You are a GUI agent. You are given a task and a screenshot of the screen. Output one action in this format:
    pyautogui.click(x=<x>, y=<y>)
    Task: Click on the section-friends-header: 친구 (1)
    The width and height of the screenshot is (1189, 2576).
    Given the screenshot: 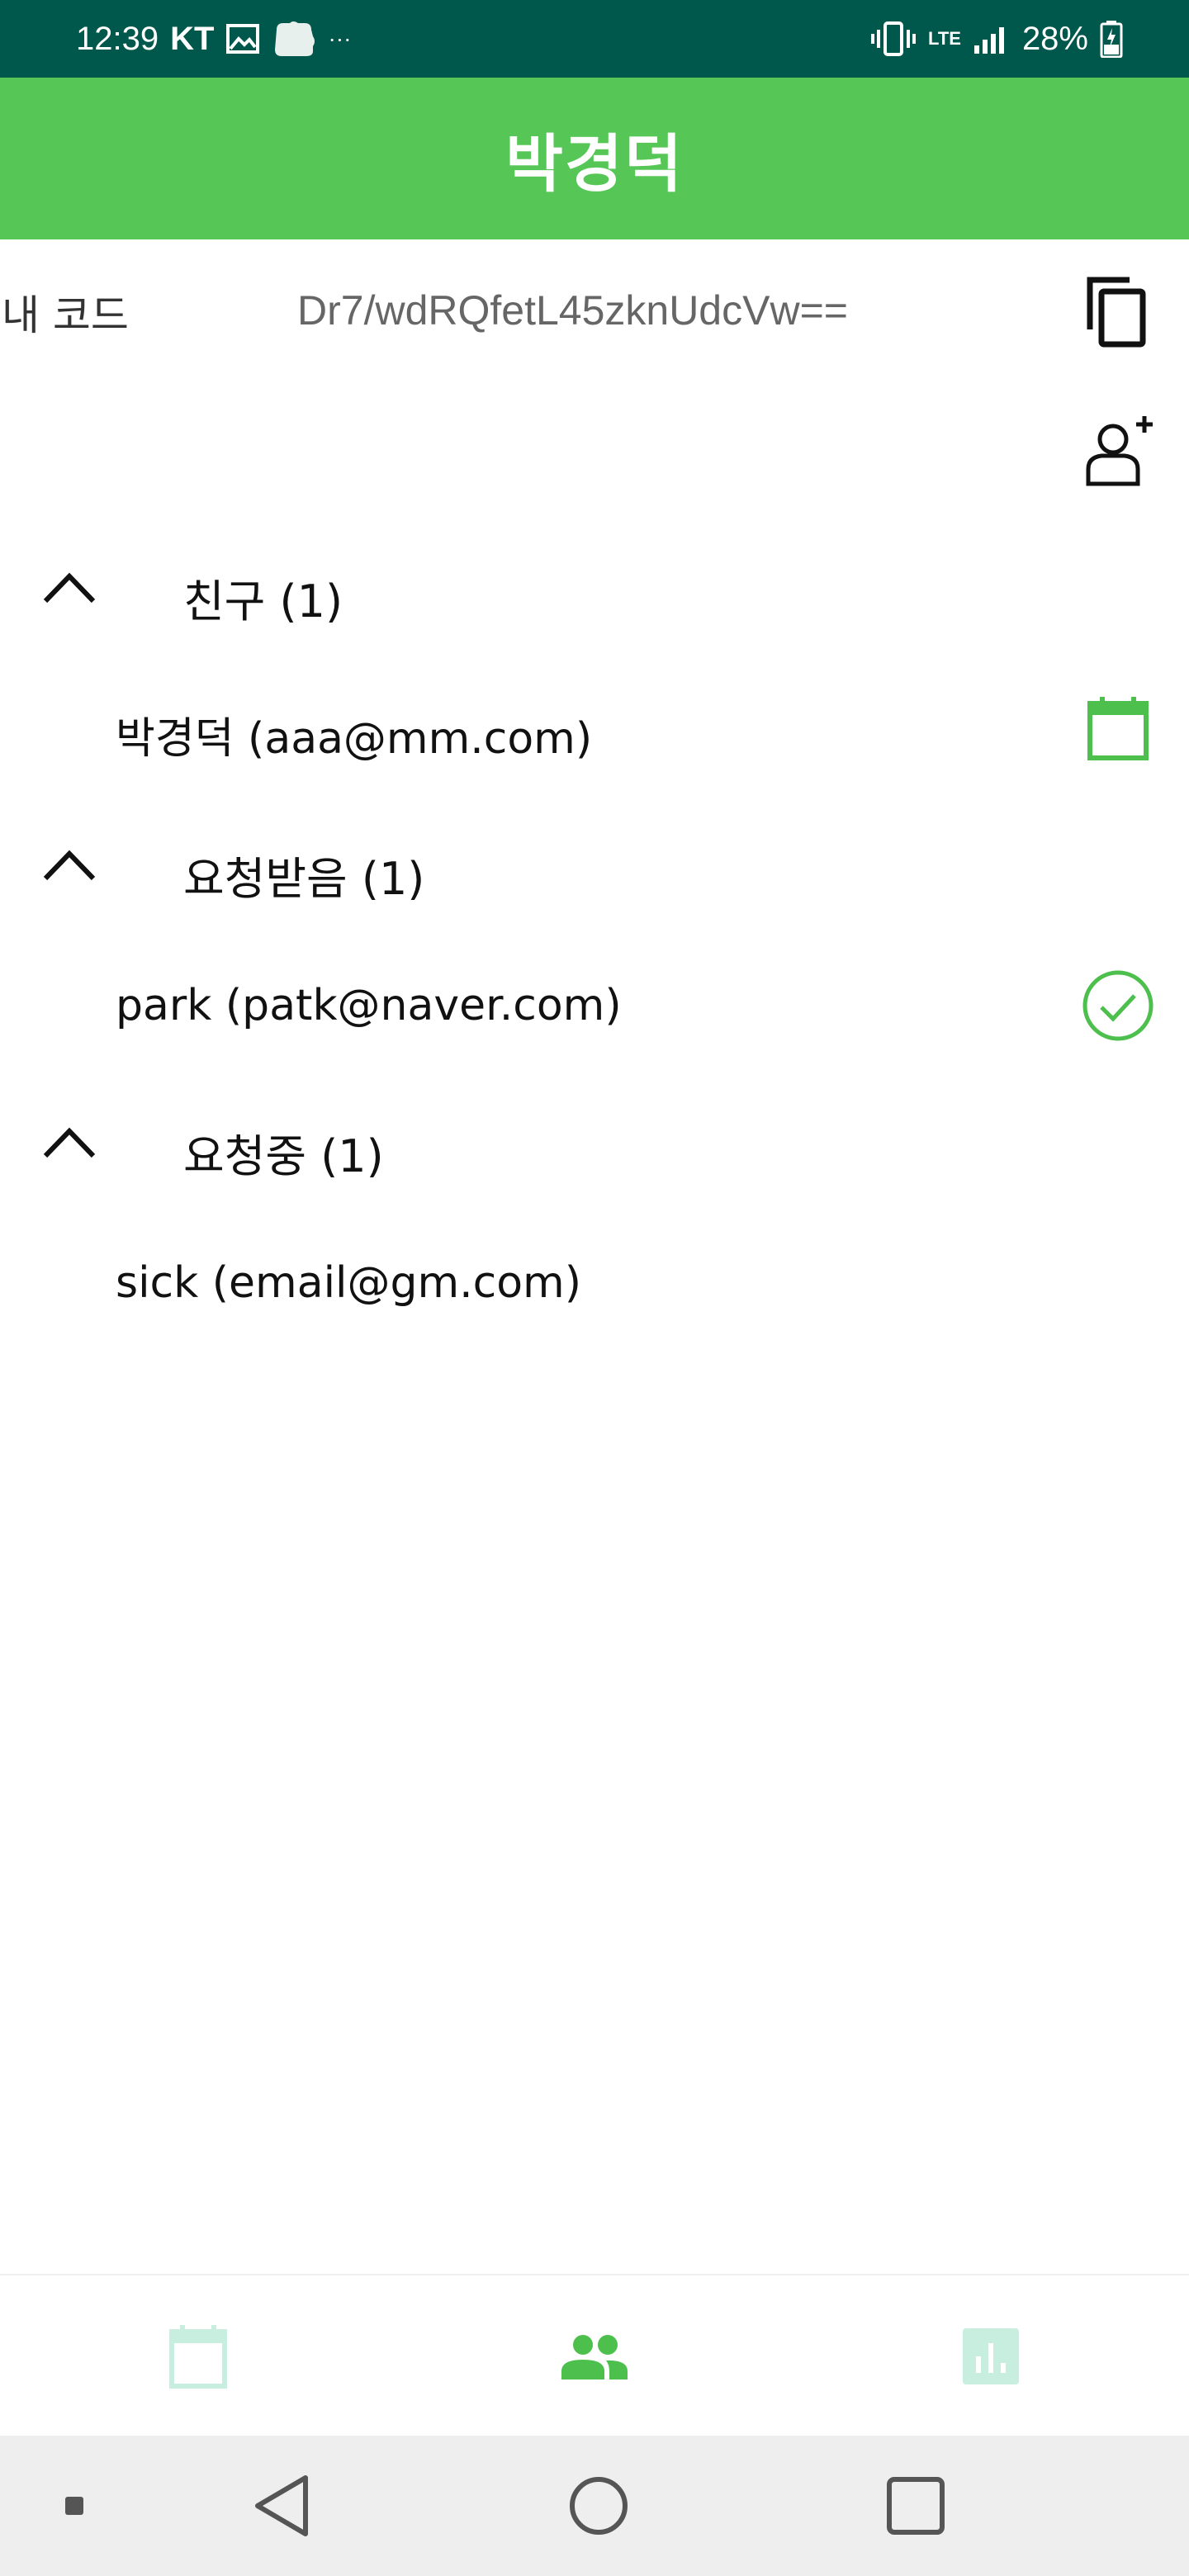 What is the action you would take?
    pyautogui.click(x=594, y=587)
    